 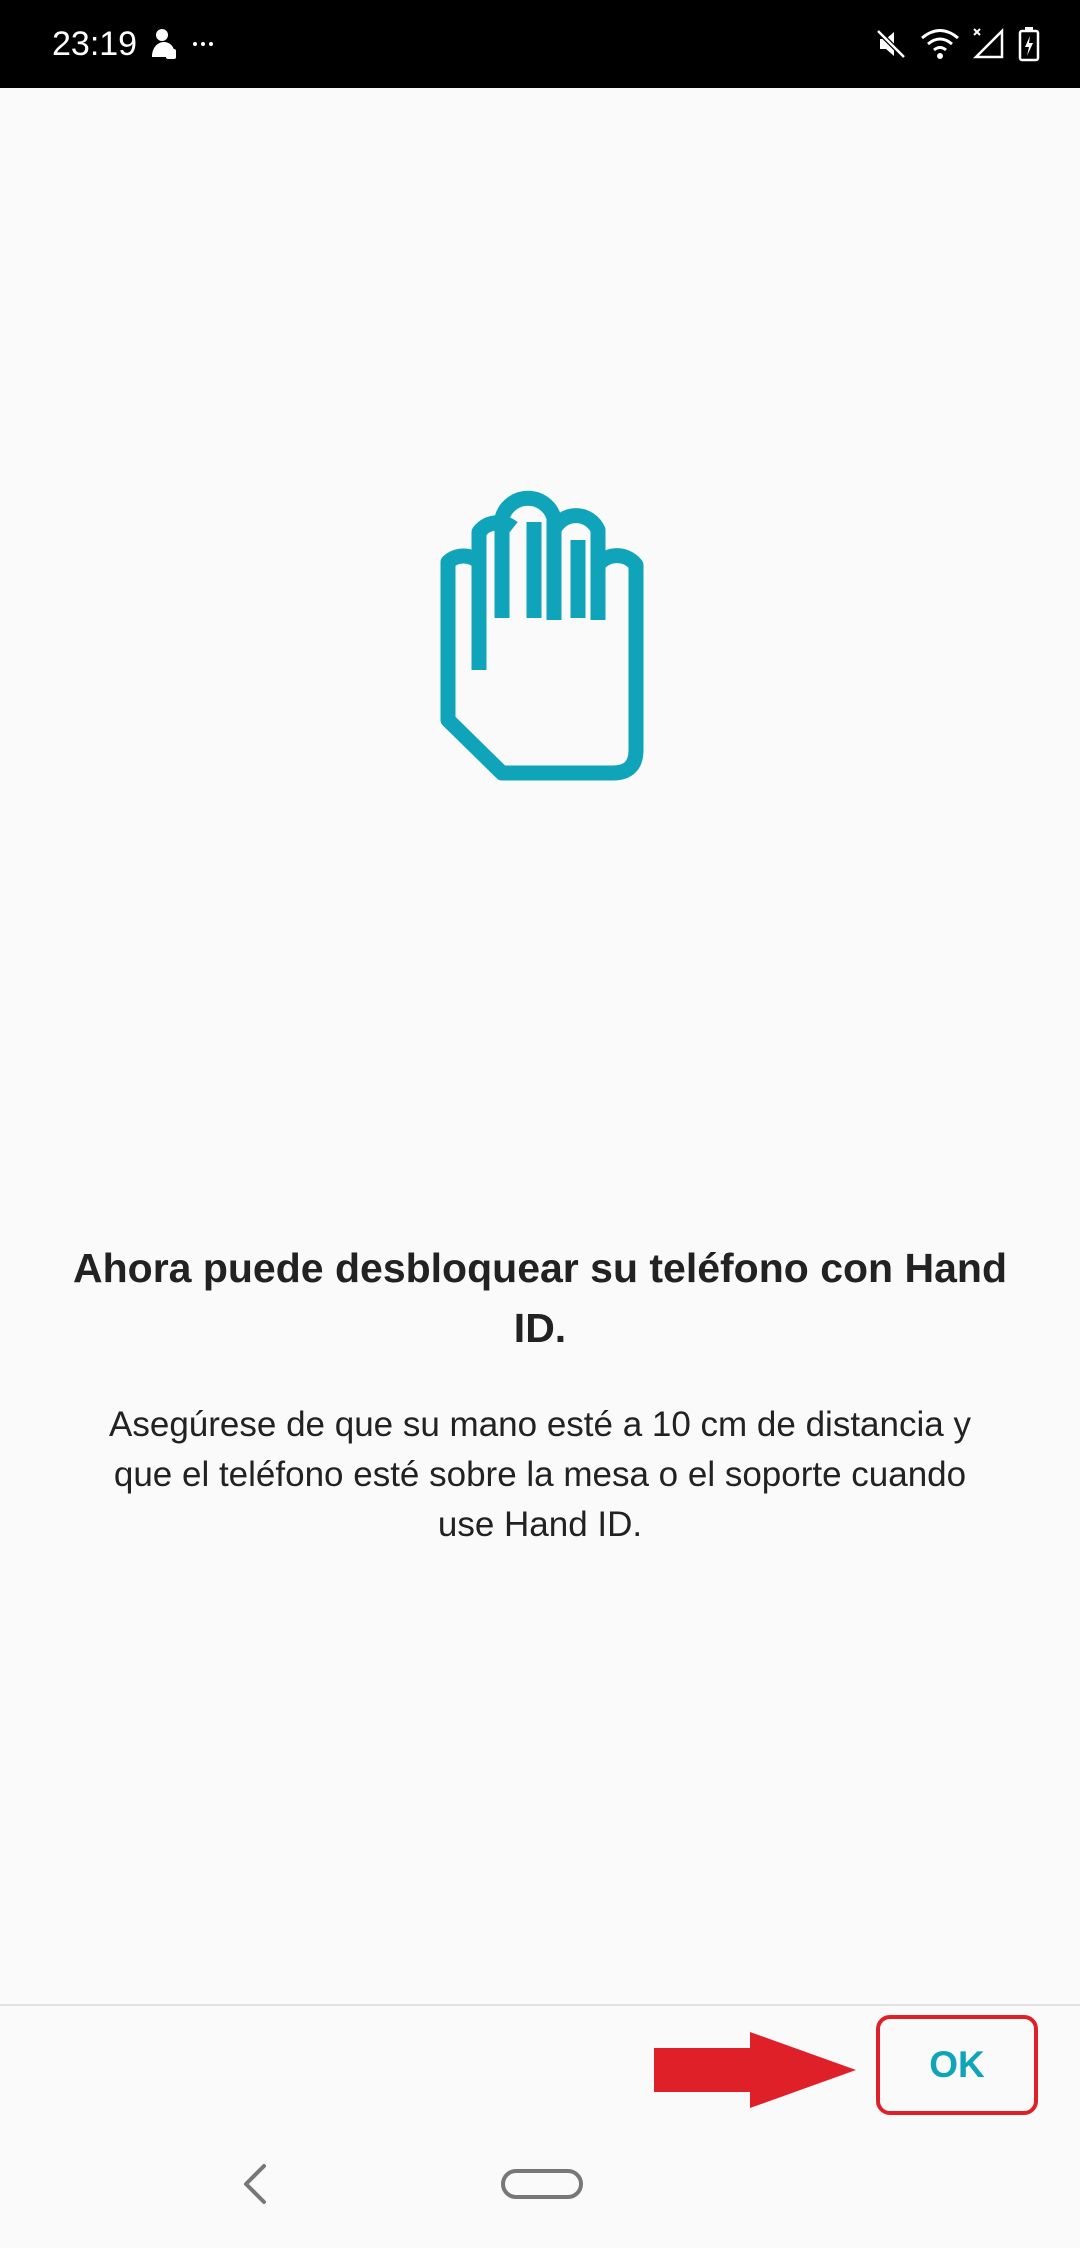 I want to click on arrow-annotation-icon, so click(x=757, y=2070).